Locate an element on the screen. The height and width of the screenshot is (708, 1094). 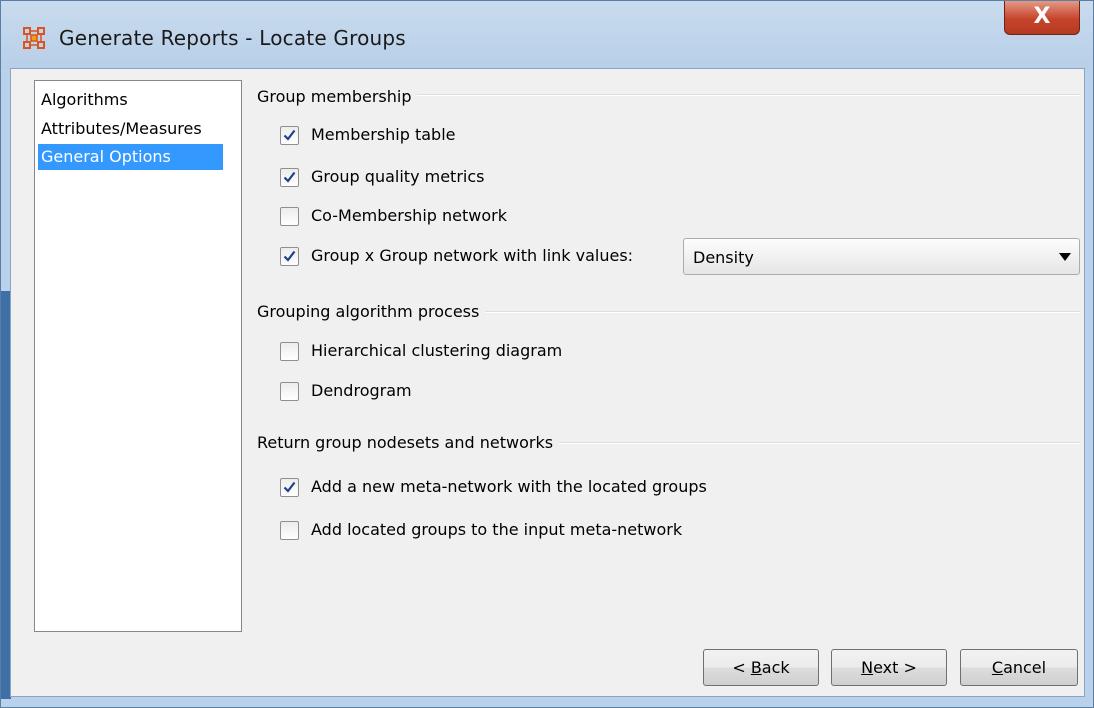
app-network-icon is located at coordinates (34, 38).